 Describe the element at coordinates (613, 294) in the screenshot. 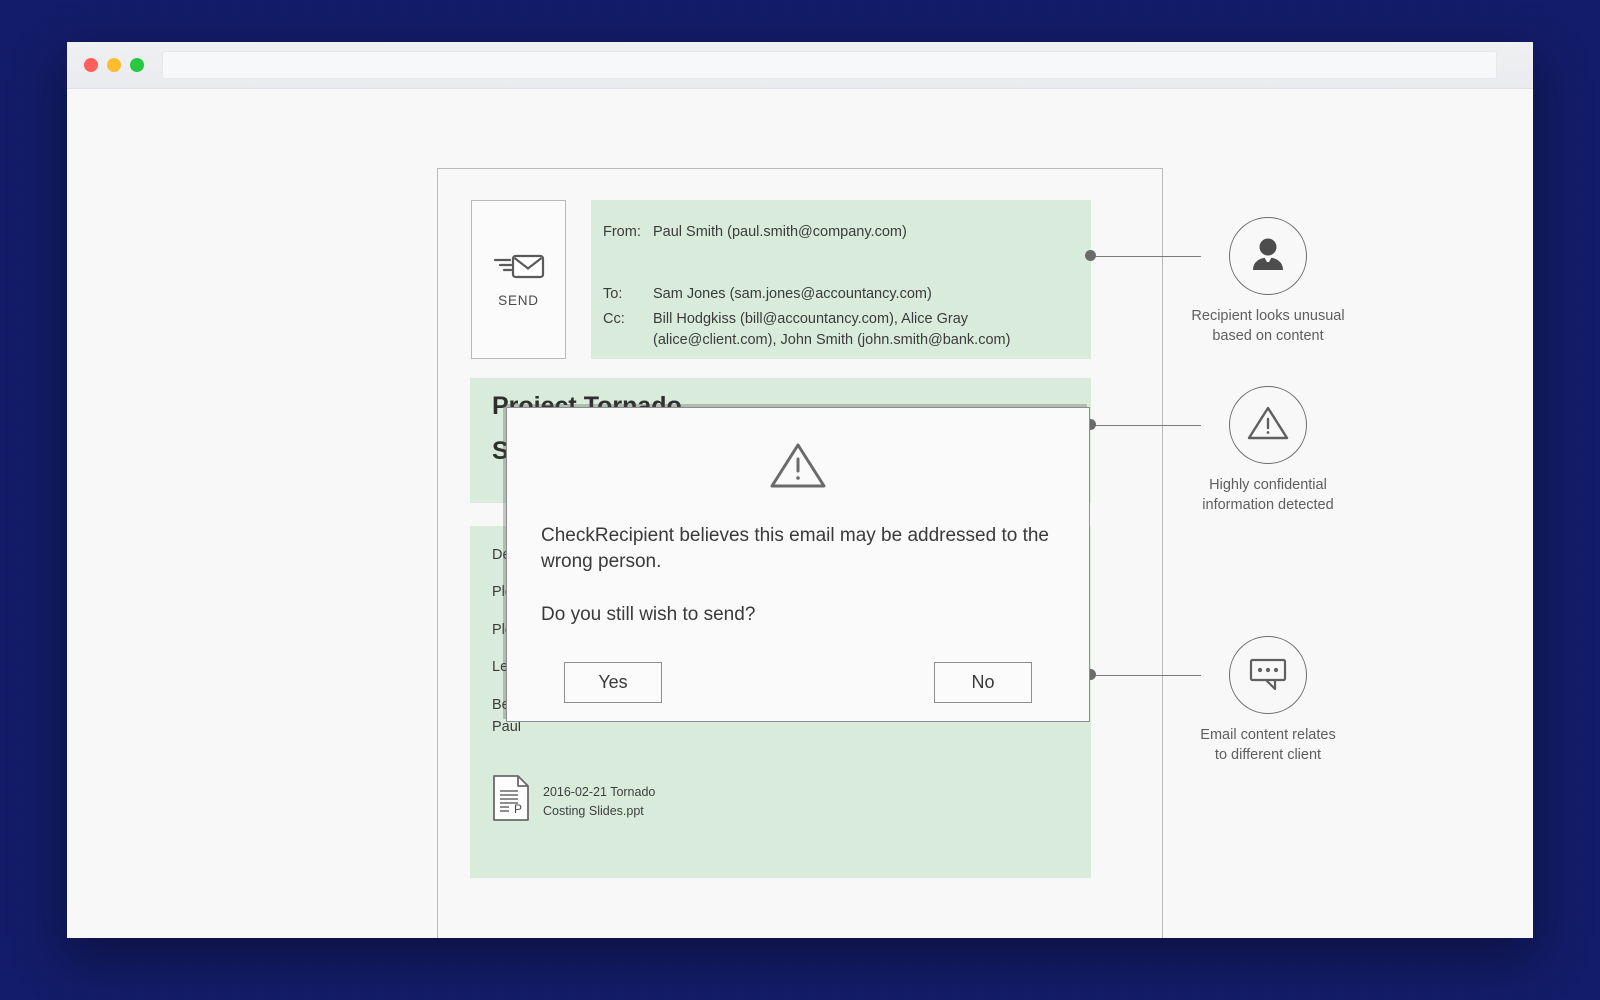

I see `to-label: To:` at that location.